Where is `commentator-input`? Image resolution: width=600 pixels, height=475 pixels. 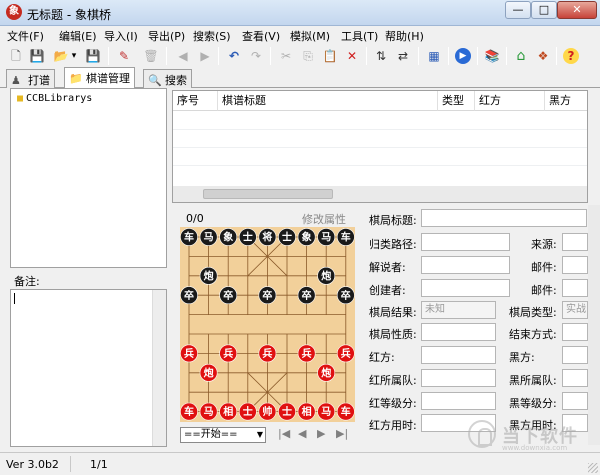
commentator-input is located at coordinates (465, 265).